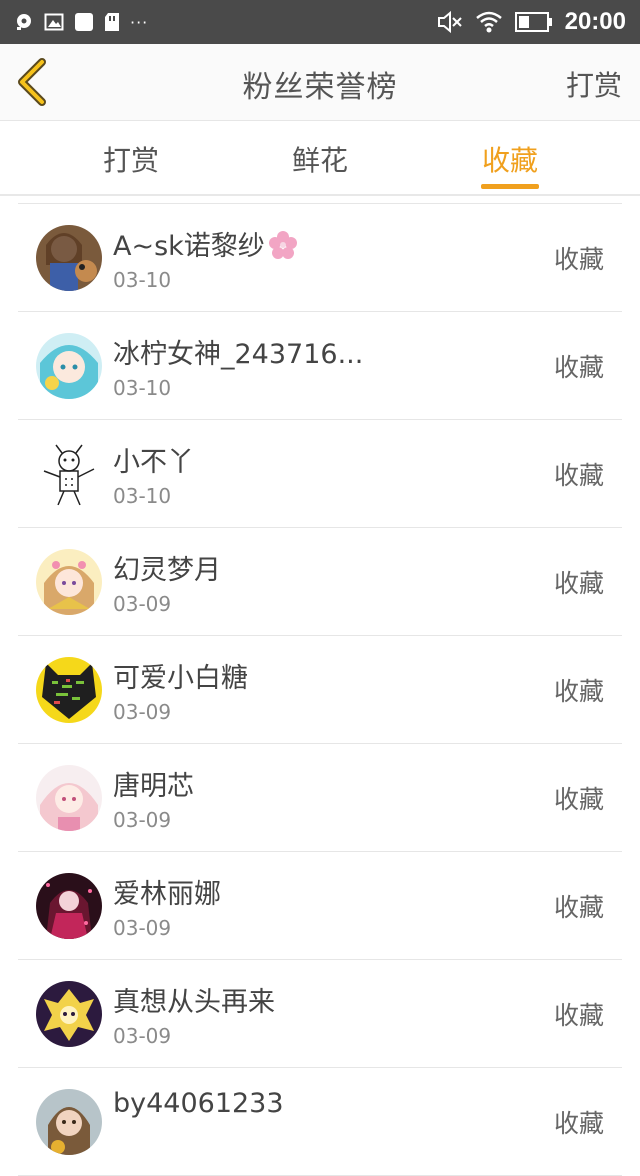 Image resolution: width=640 pixels, height=1176 pixels. Describe the element at coordinates (180, 678) in the screenshot. I see `user-name: 可爱小白糖` at that location.